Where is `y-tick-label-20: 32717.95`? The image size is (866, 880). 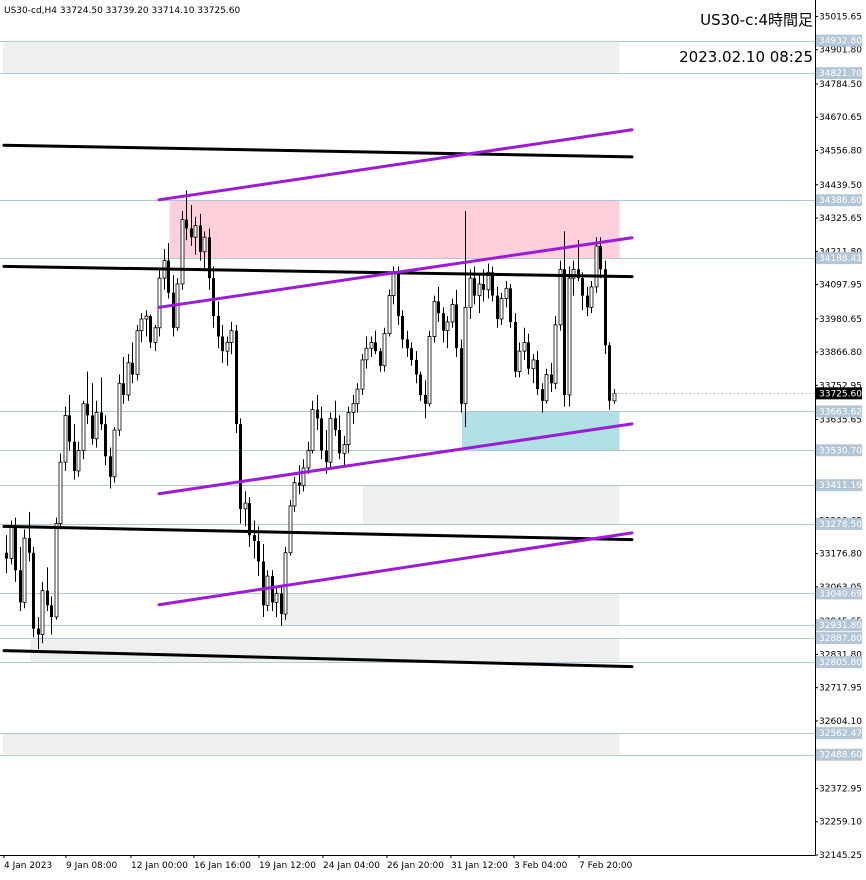 y-tick-label-20: 32717.95 is located at coordinates (840, 689).